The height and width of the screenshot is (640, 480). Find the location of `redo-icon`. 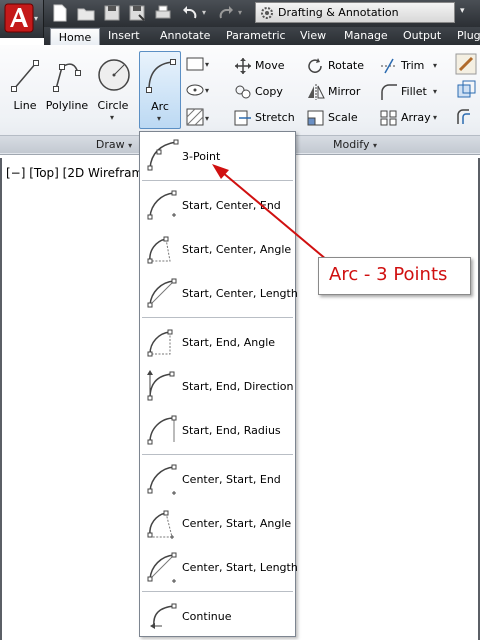

redo-icon is located at coordinates (226, 13).